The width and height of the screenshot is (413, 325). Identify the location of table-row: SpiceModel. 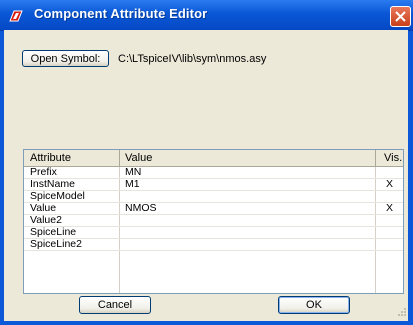
(213, 196).